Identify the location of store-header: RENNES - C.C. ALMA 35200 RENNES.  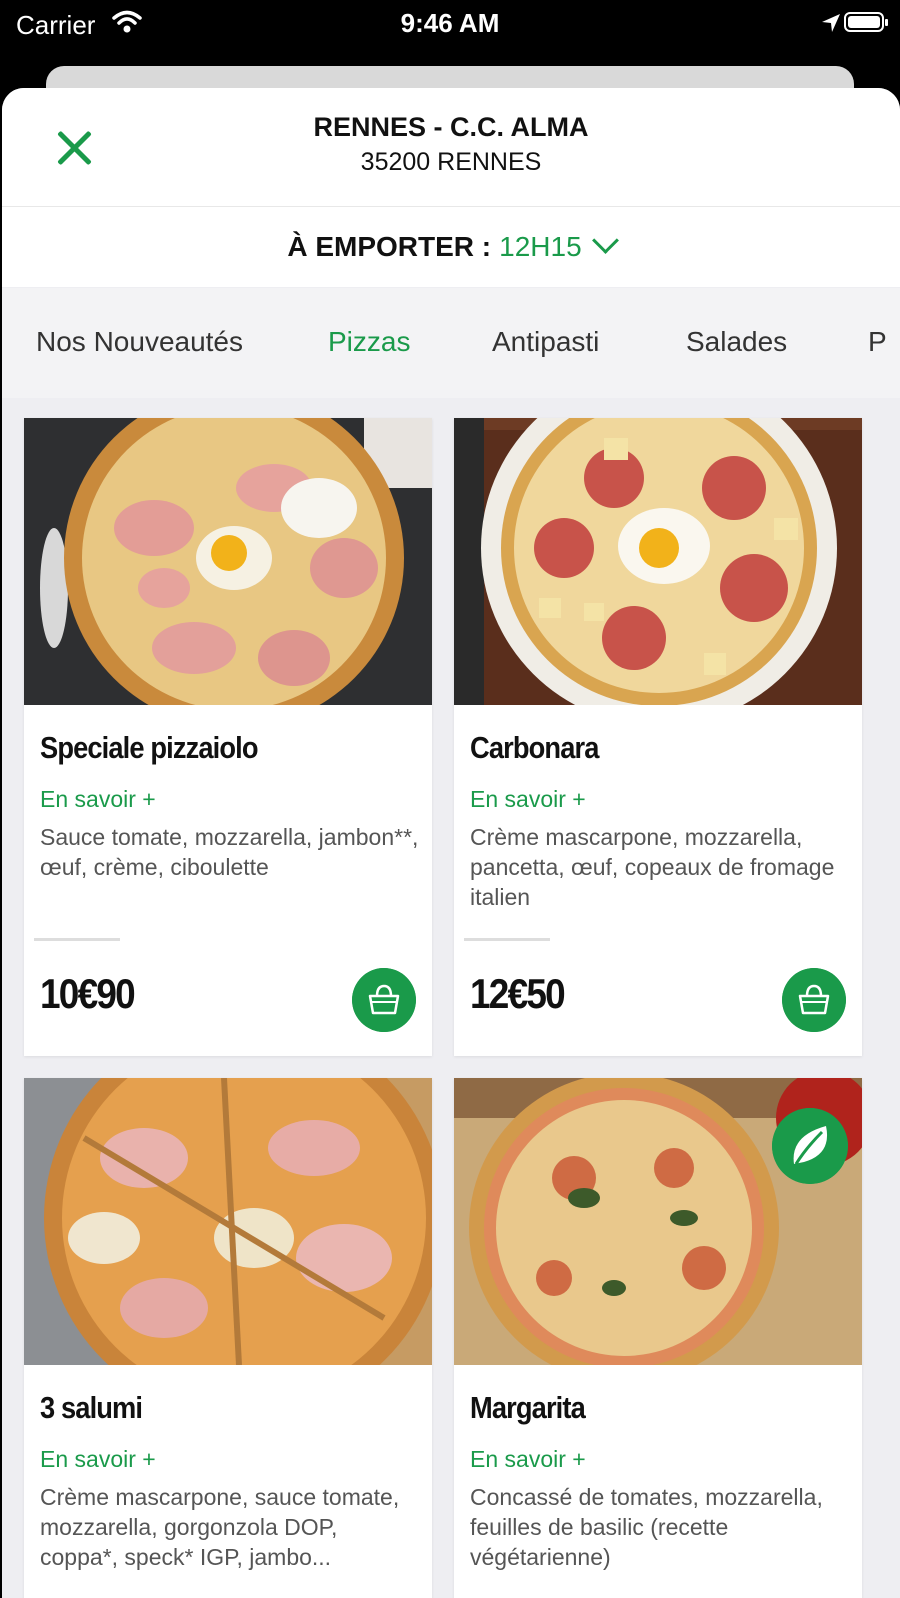
(451, 147).